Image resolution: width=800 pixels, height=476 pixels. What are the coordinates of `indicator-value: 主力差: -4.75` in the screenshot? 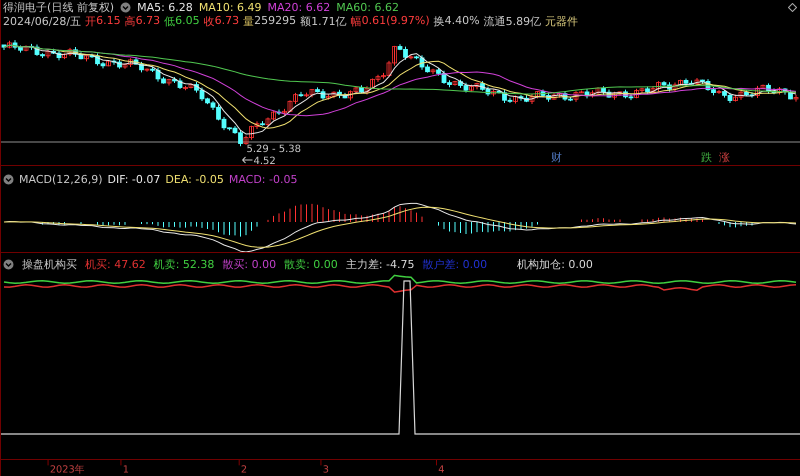 It's located at (380, 264).